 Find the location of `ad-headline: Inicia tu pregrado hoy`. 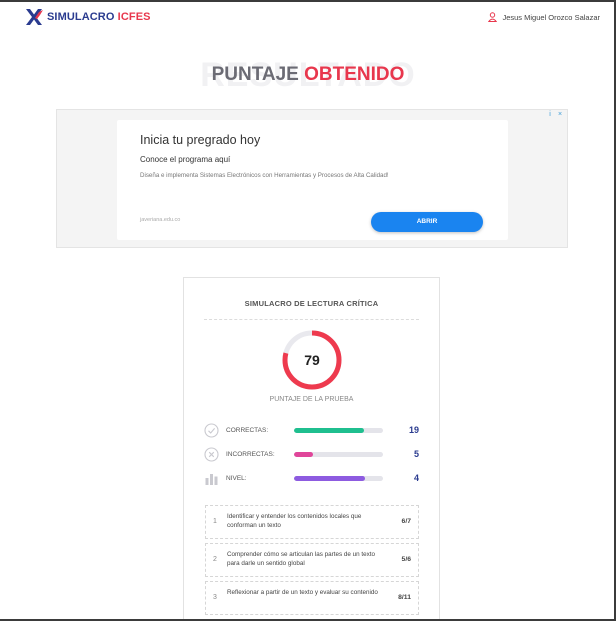

ad-headline: Inicia tu pregrado hoy is located at coordinates (200, 140).